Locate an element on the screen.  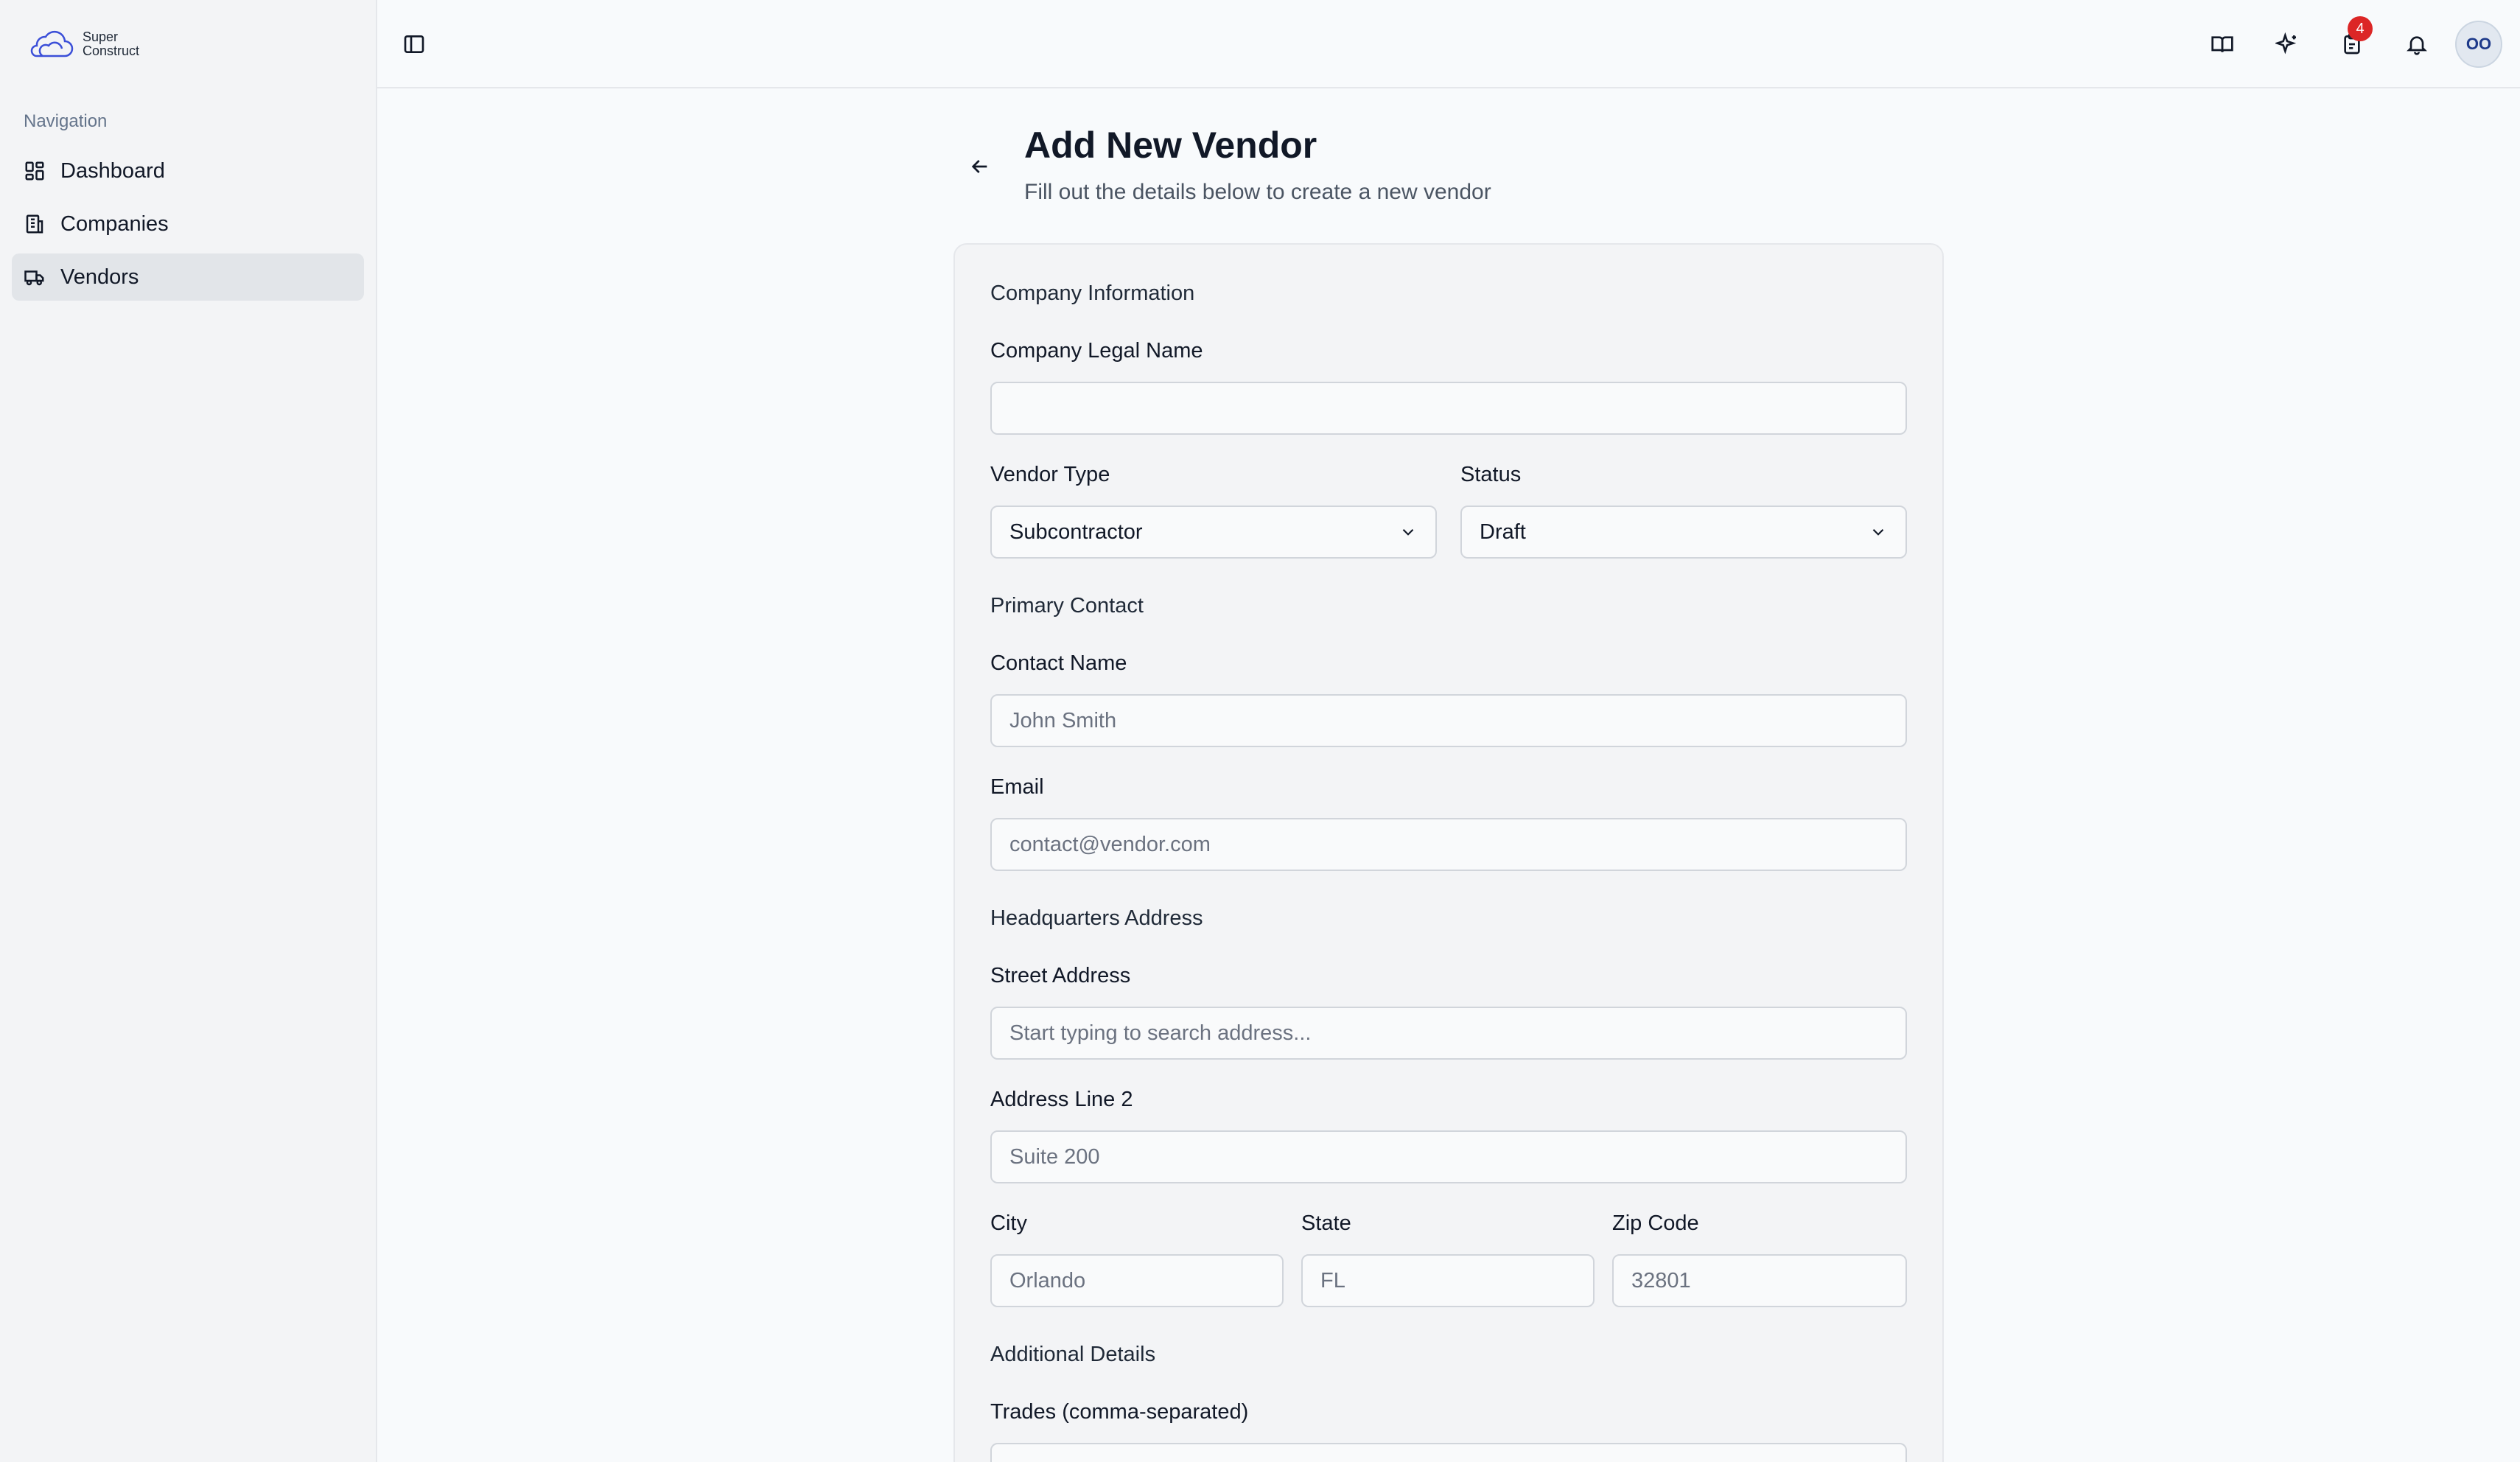
panel-left-icon is located at coordinates (414, 44).